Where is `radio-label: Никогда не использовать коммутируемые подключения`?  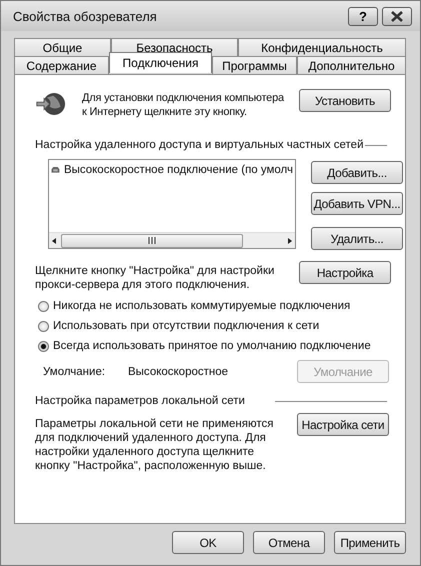 radio-label: Никогда не использовать коммутируемые подключения is located at coordinates (201, 306).